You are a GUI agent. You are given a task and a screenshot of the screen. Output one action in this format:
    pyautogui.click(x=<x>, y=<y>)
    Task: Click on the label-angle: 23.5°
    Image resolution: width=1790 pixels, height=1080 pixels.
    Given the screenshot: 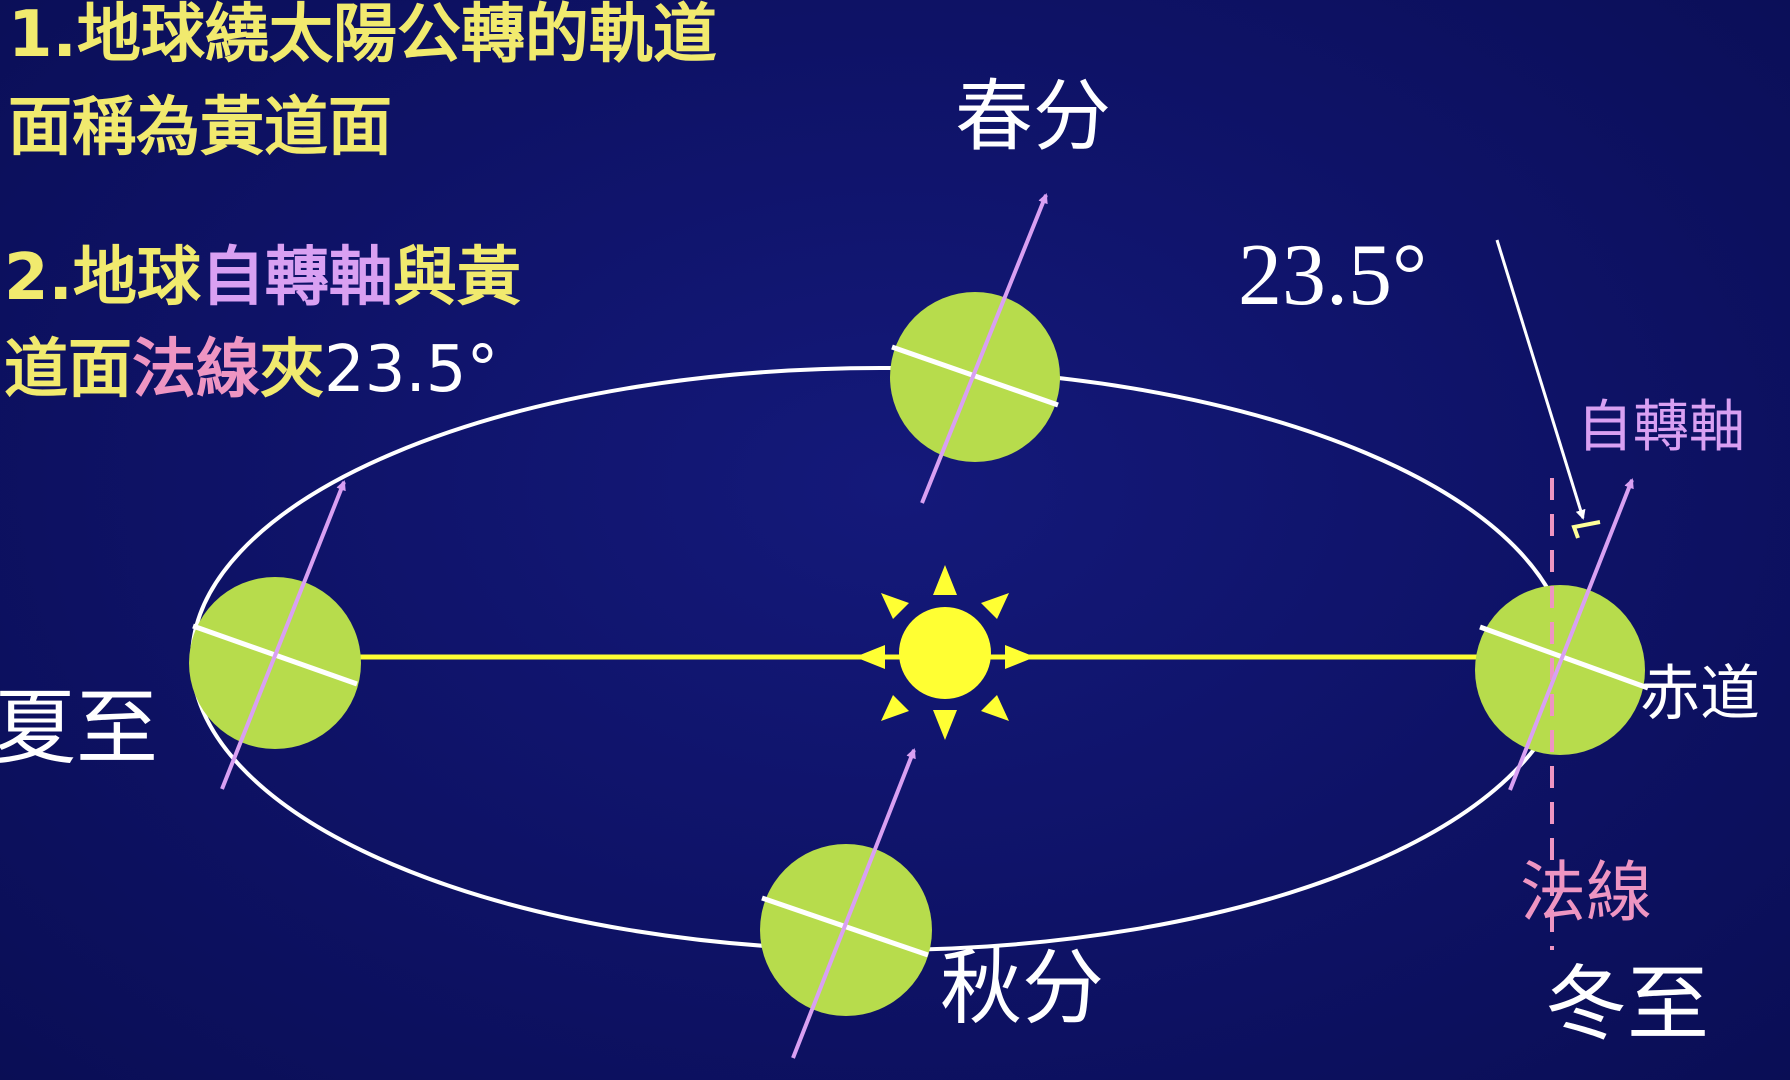 What is the action you would take?
    pyautogui.click(x=1333, y=275)
    